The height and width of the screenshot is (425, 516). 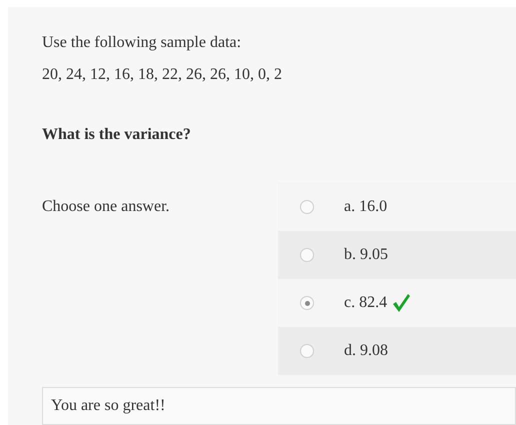 What do you see at coordinates (366, 255) in the screenshot?
I see `option-label: b. 9.05` at bounding box center [366, 255].